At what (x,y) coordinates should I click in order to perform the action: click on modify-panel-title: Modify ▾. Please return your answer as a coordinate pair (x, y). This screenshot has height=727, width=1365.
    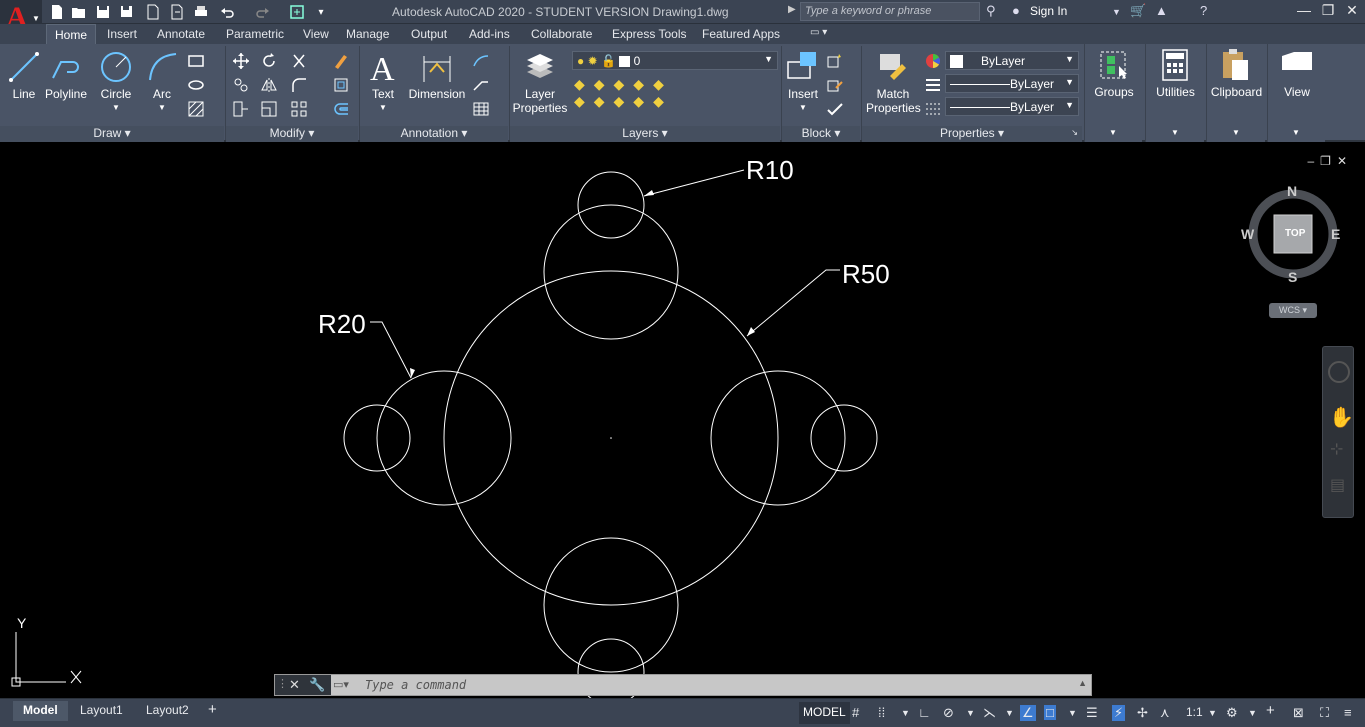
    Looking at the image, I should click on (292, 134).